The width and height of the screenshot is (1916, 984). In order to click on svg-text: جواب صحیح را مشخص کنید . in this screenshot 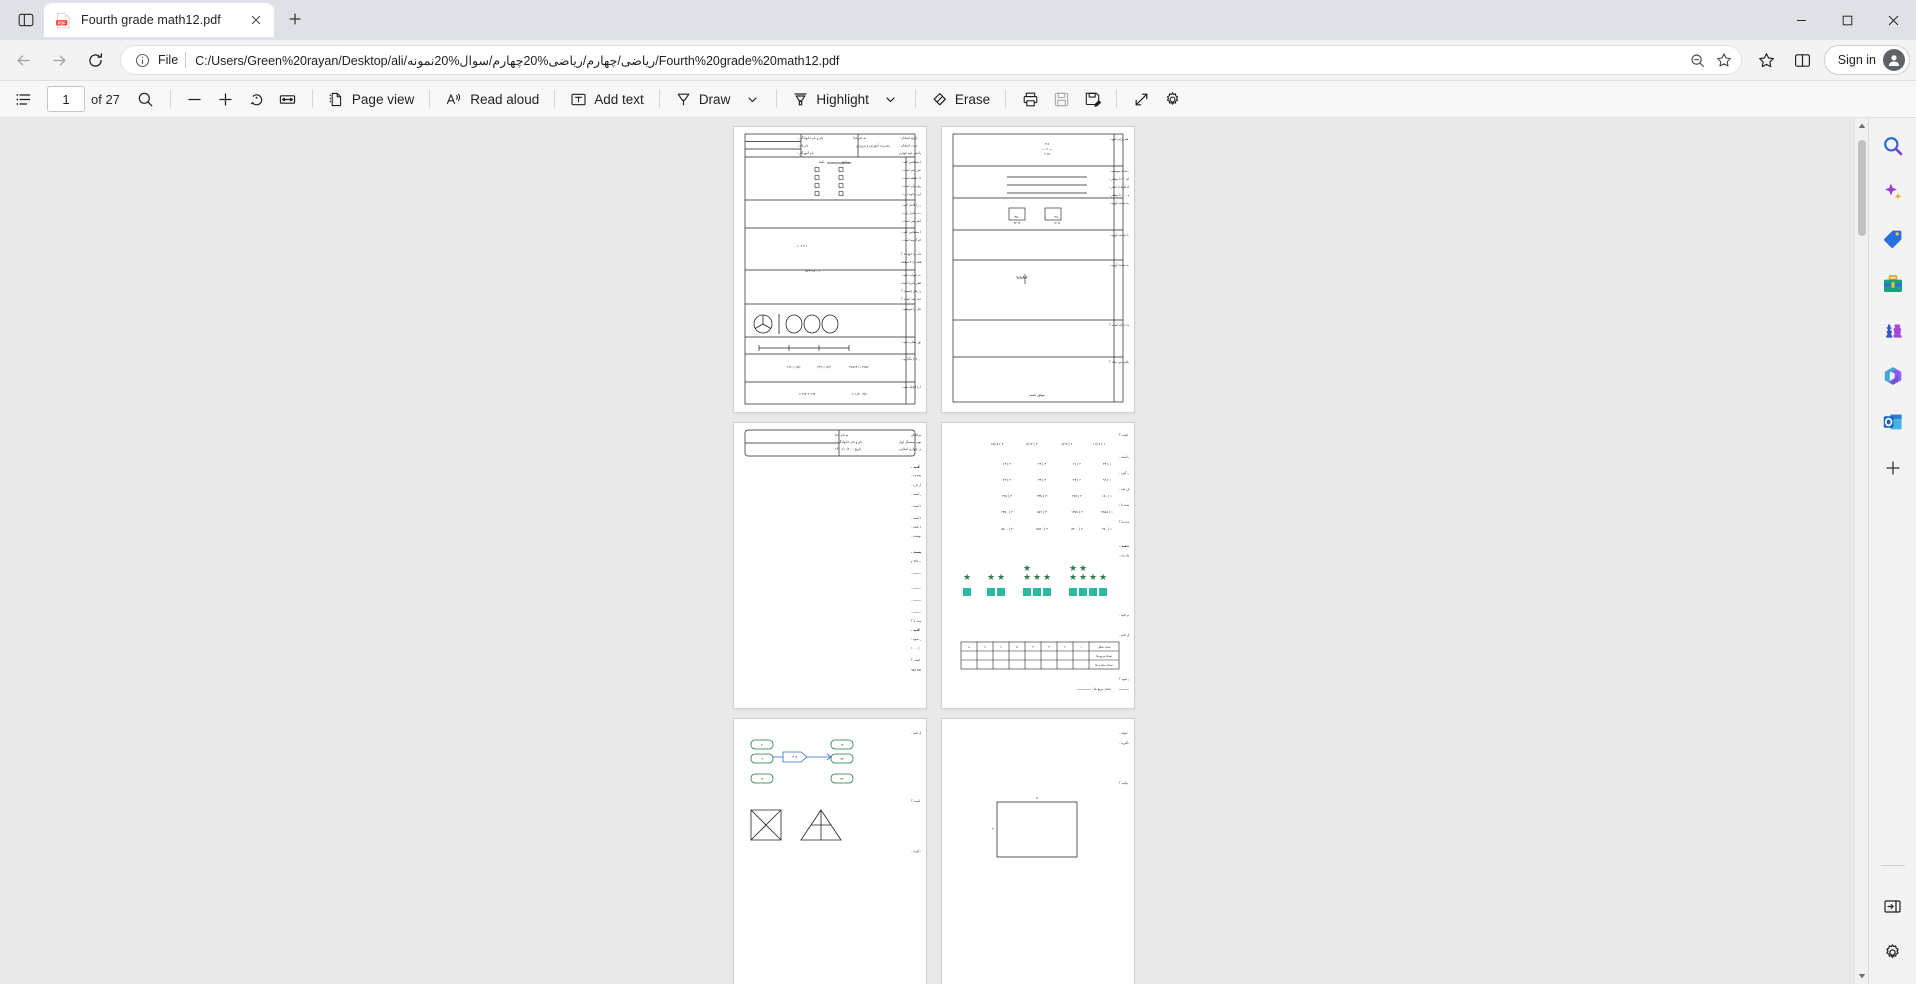, I will do `click(911, 232)`.